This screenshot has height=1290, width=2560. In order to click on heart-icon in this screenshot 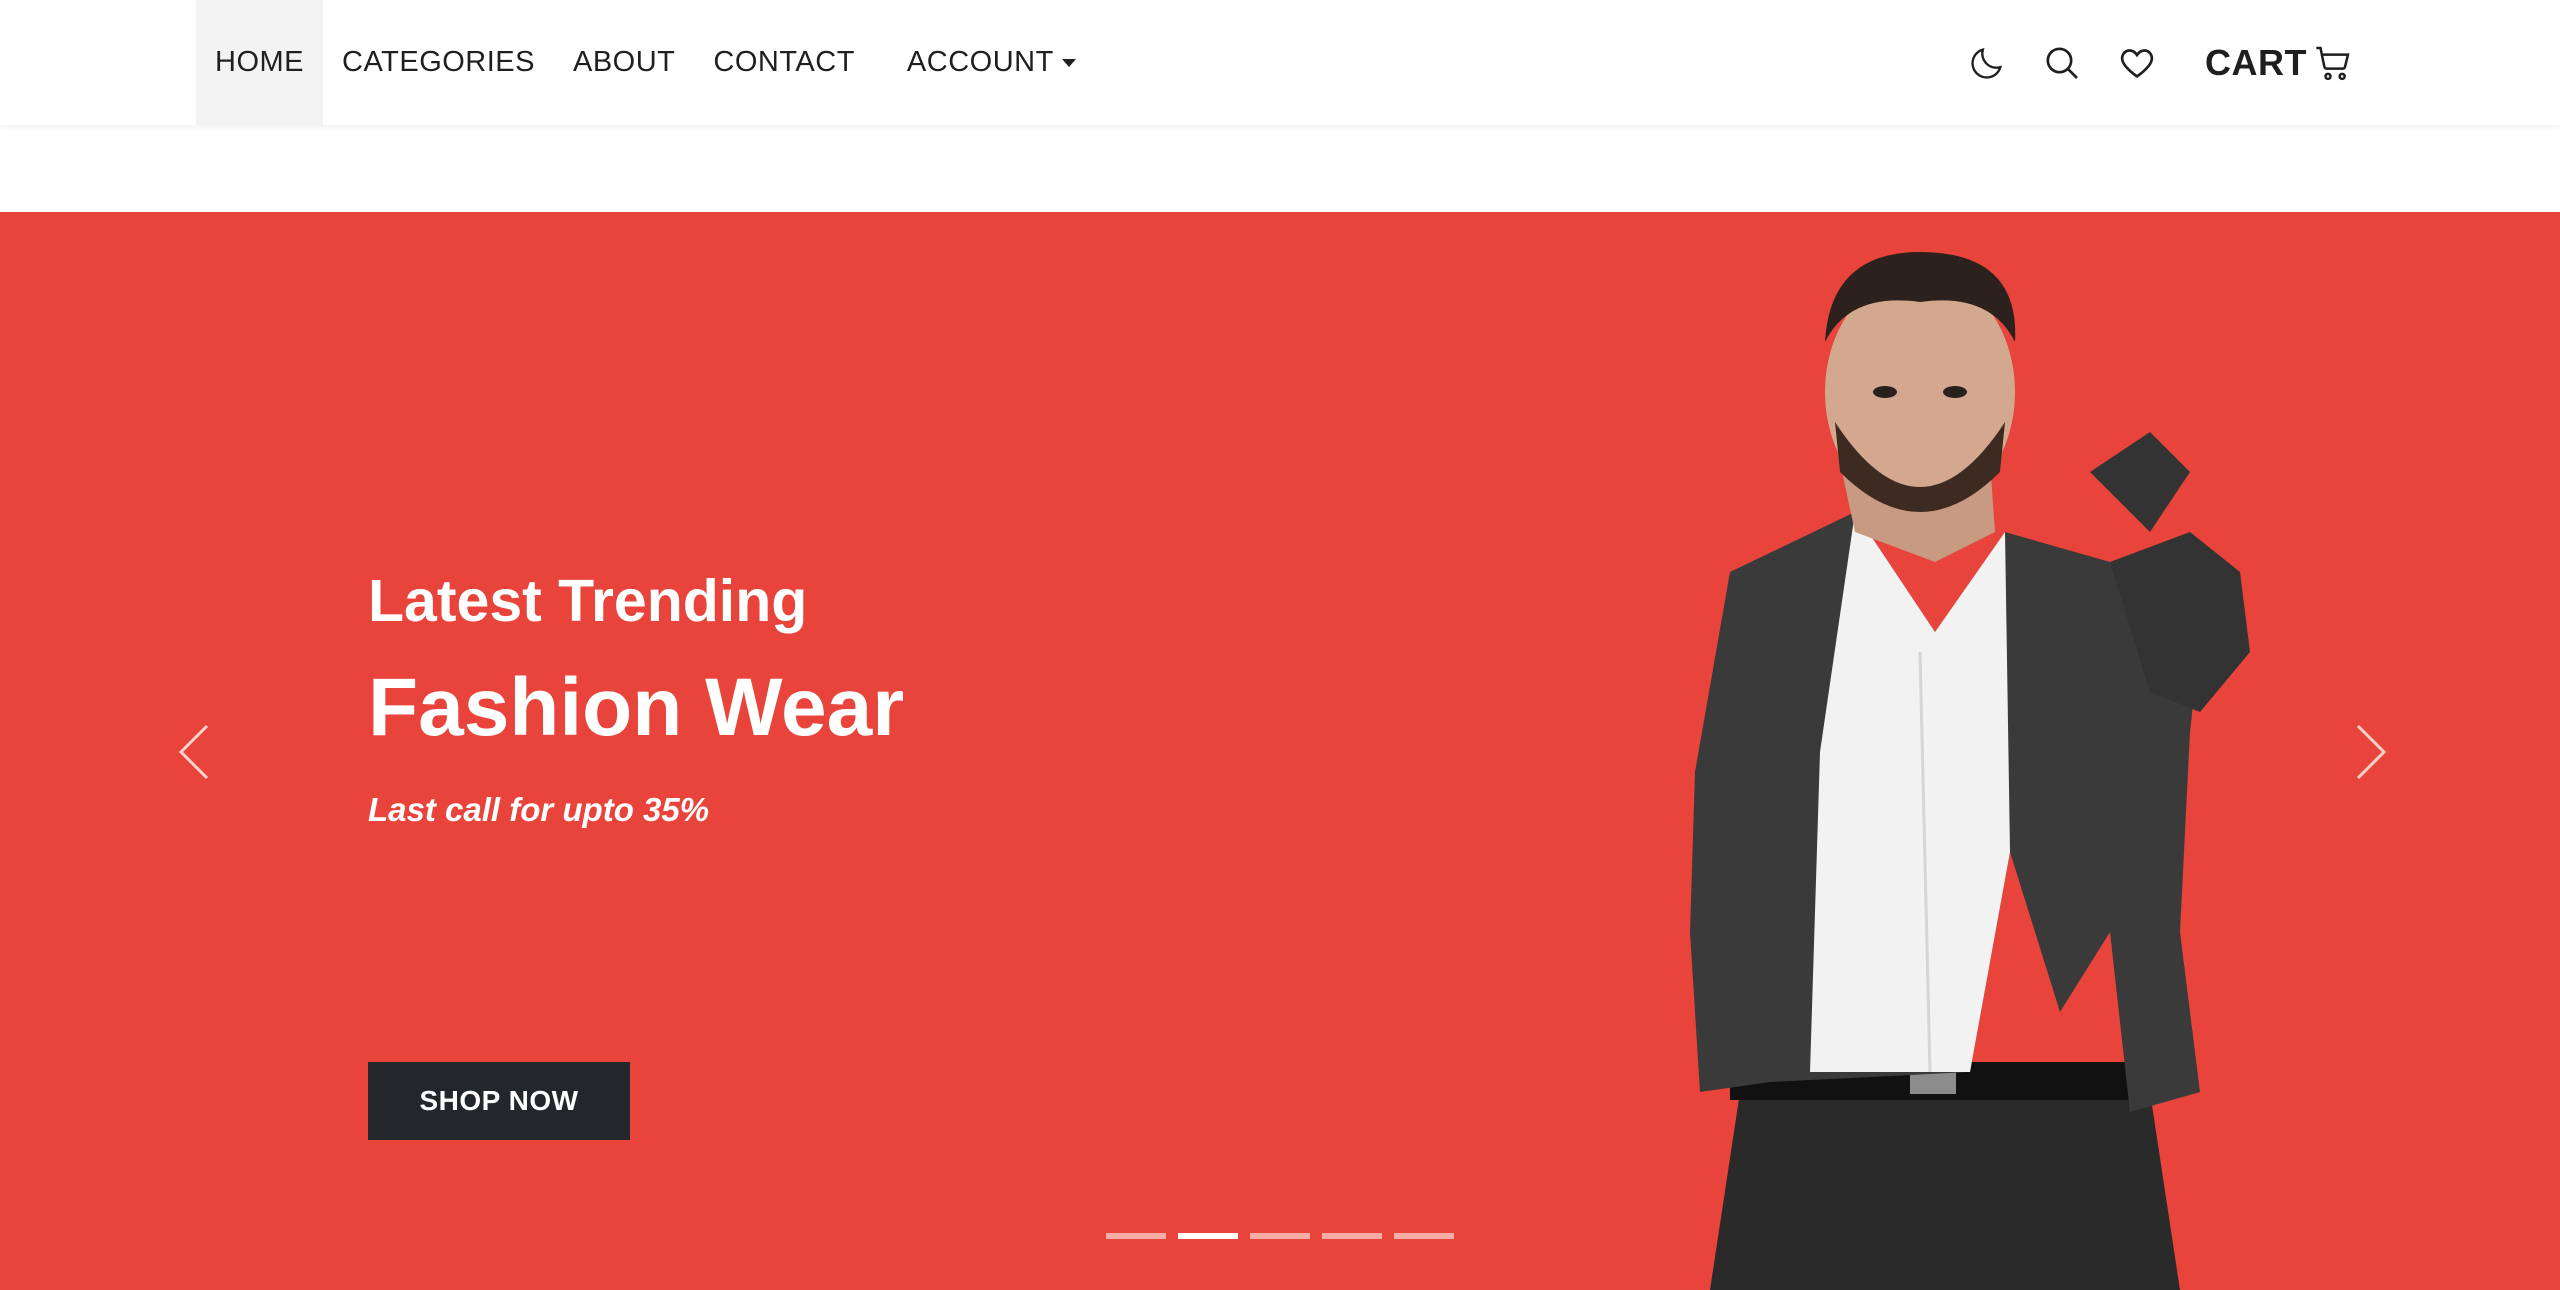, I will do `click(2137, 63)`.